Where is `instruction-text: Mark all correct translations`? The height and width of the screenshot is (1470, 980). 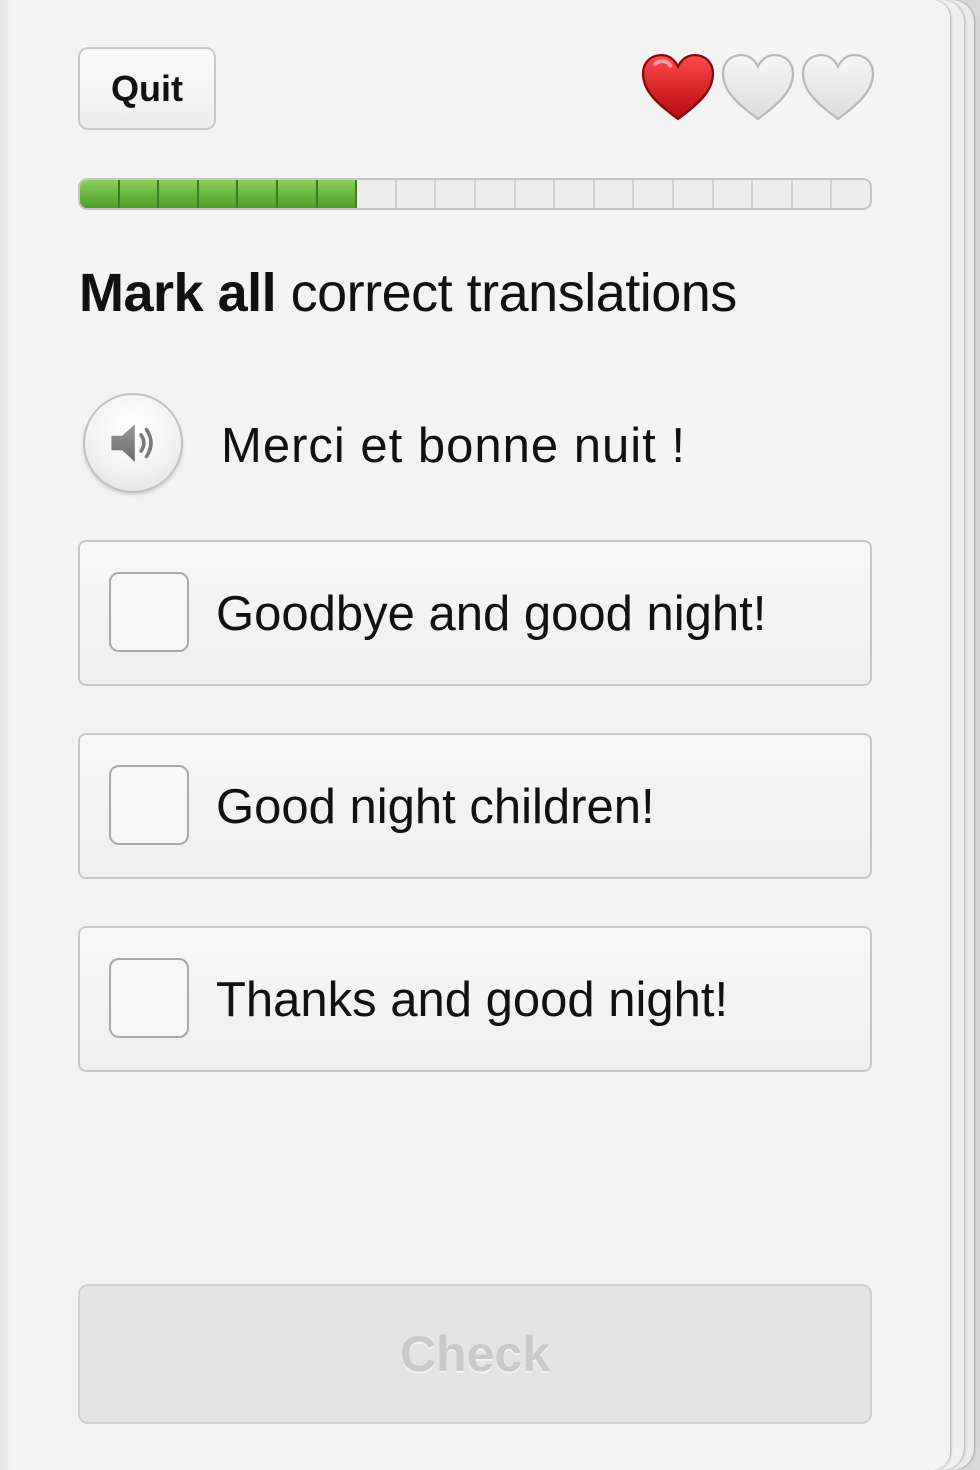
instruction-text: Mark all correct translations is located at coordinates (408, 293).